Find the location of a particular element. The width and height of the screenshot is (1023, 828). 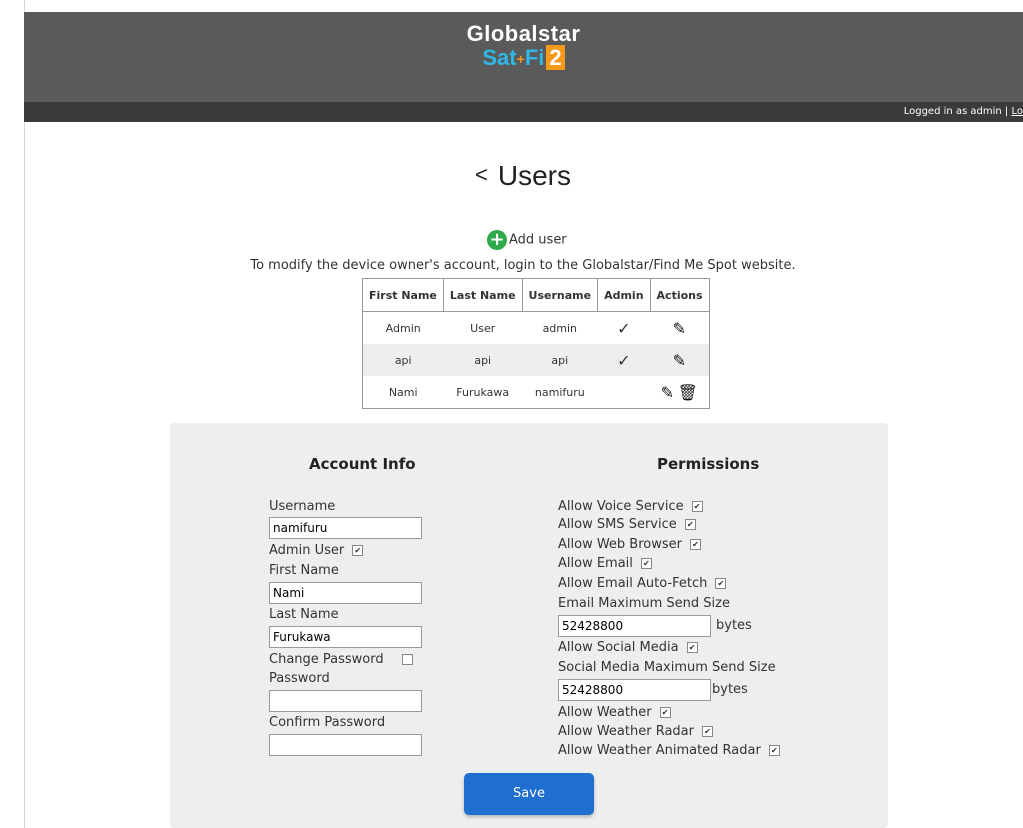

perm-email-autofetch-row: Allow Email Auto-Fetch ✔ is located at coordinates (642, 583).